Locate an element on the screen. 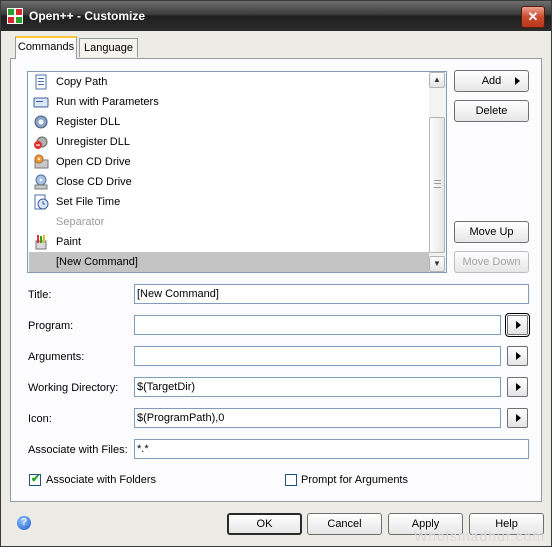 The image size is (556, 547). scroll-thumb is located at coordinates (437, 185).